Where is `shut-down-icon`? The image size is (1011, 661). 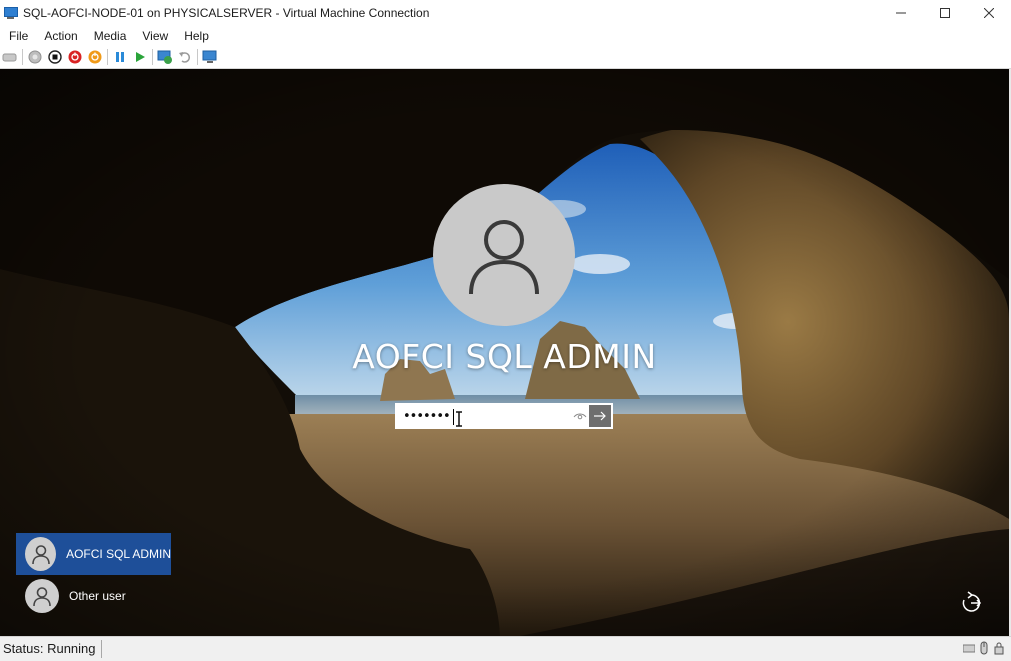
shut-down-icon is located at coordinates (75, 57).